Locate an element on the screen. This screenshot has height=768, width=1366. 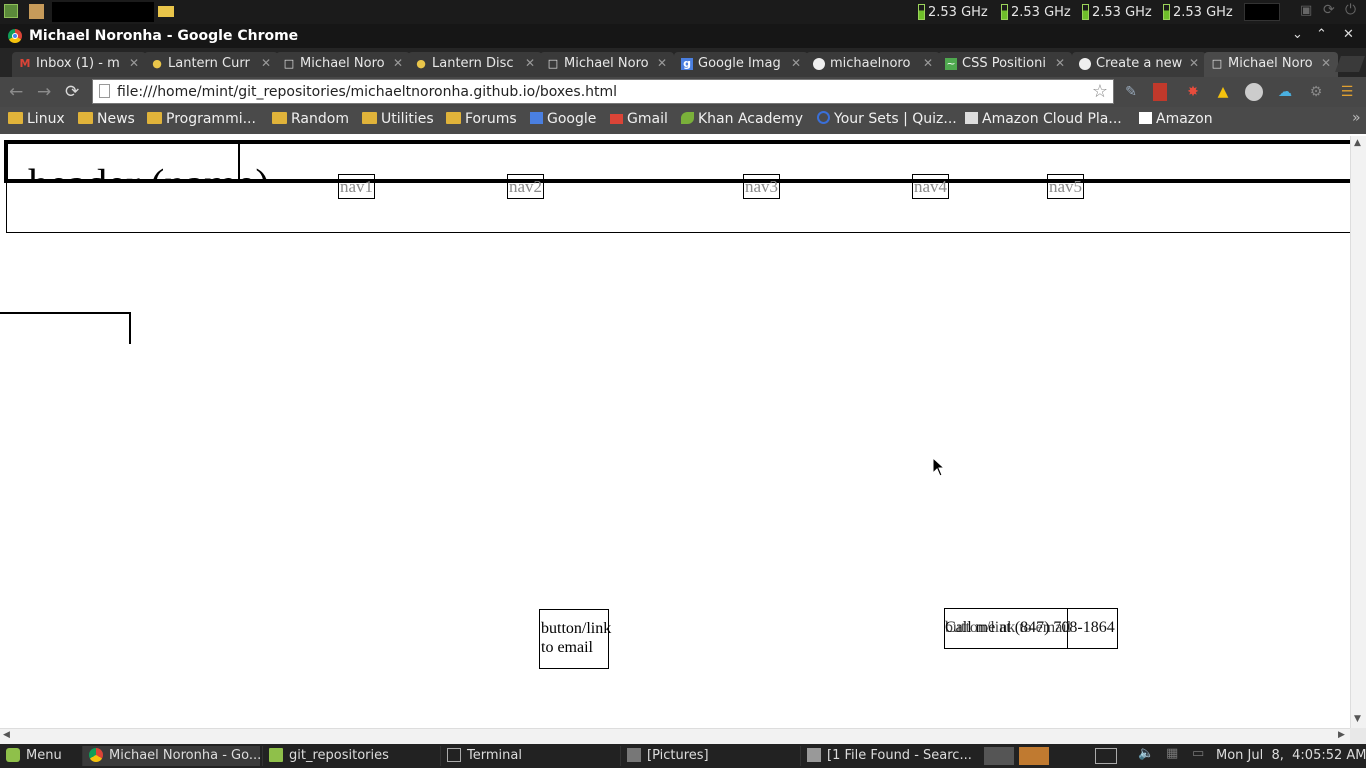
bookmark-linux: Linux is located at coordinates (36, 119).